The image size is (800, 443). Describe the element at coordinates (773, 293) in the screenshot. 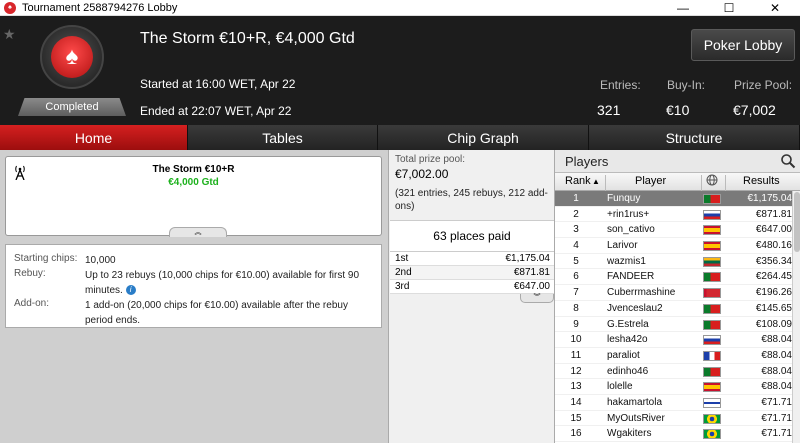

I see `player-result: €196.26` at that location.